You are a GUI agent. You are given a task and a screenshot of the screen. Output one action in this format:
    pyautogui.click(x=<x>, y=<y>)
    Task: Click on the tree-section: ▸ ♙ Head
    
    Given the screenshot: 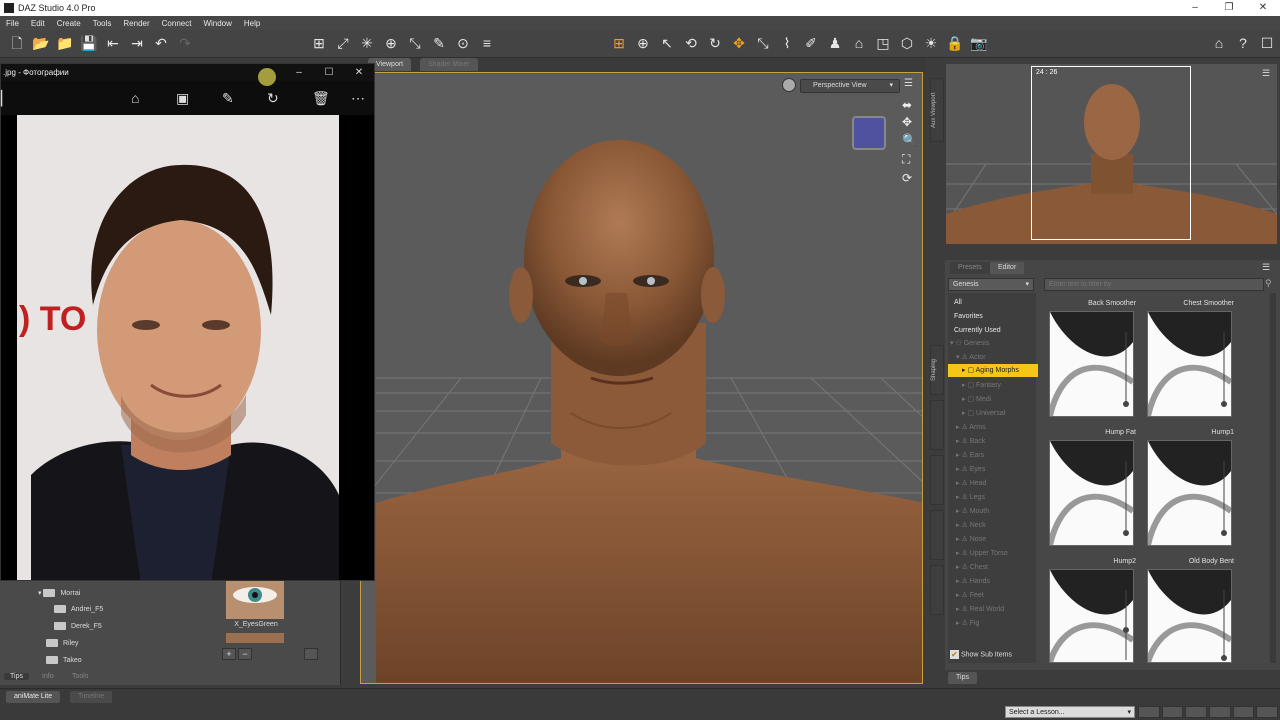 What is the action you would take?
    pyautogui.click(x=971, y=483)
    